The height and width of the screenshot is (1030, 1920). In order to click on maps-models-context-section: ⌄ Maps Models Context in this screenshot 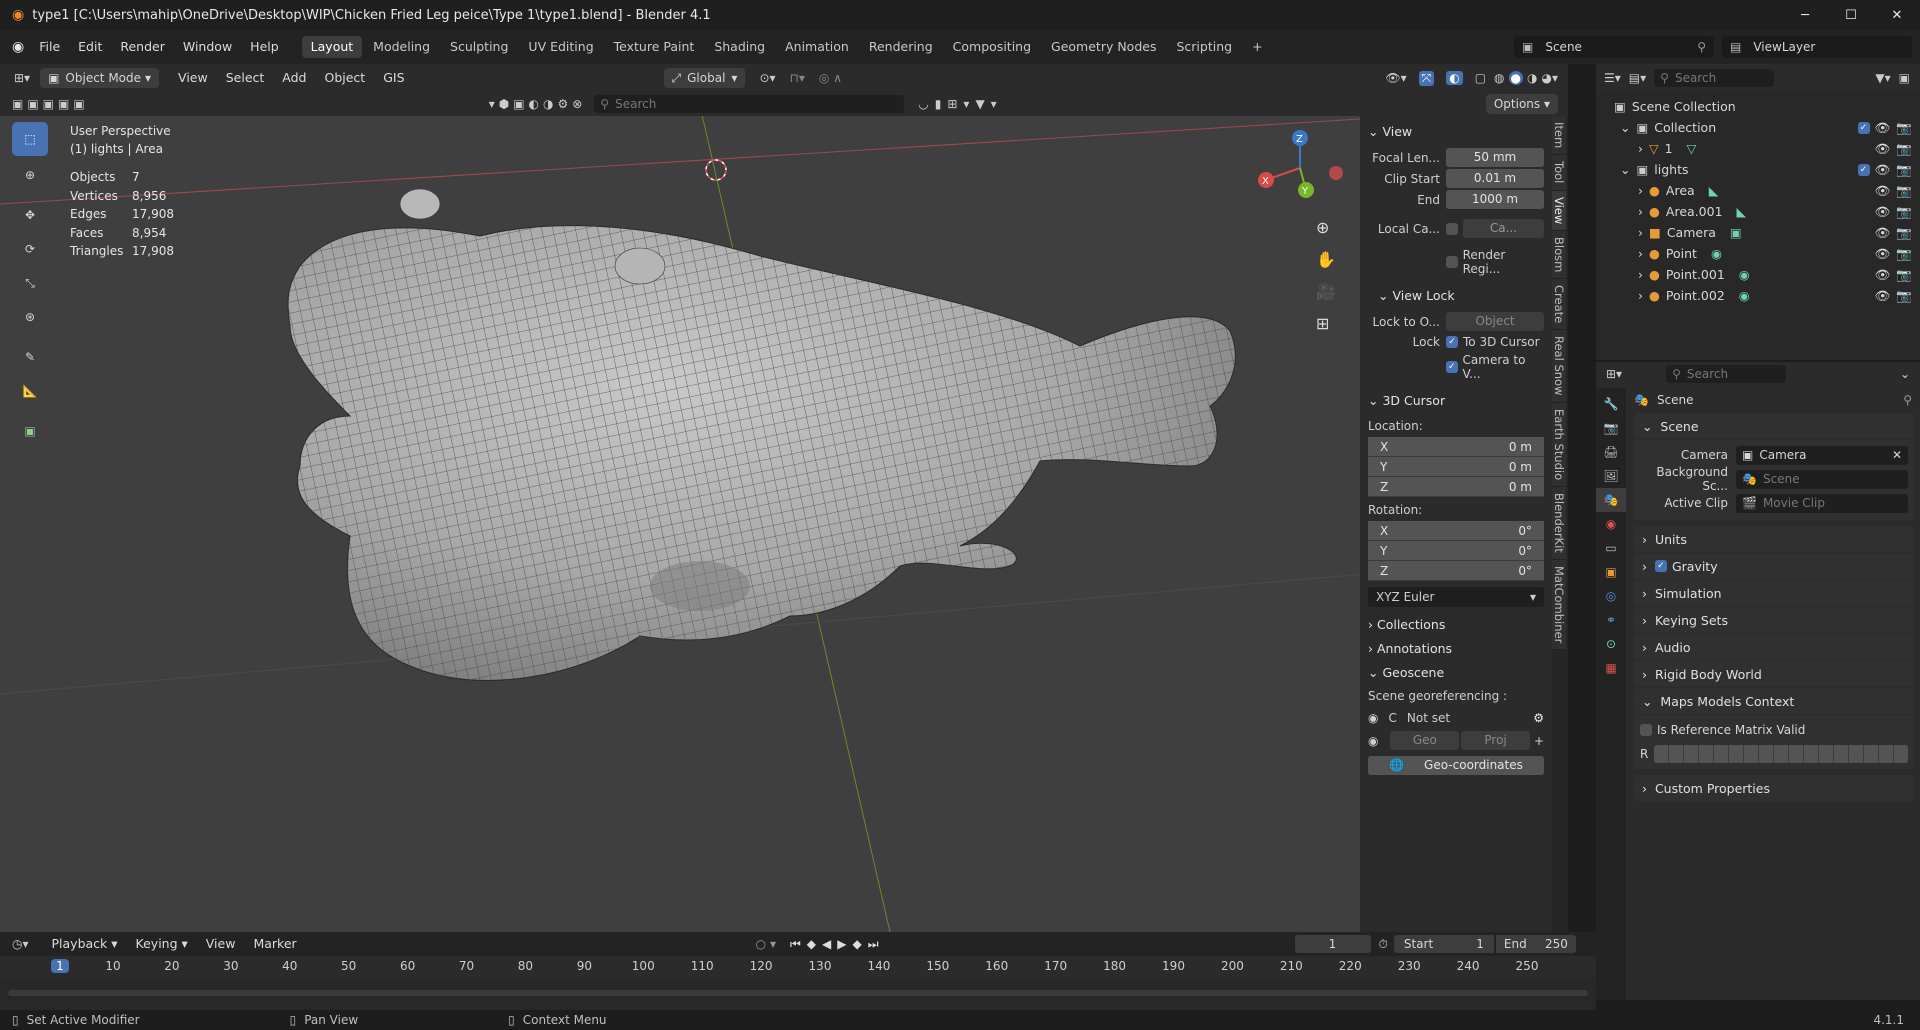, I will do `click(1774, 701)`.